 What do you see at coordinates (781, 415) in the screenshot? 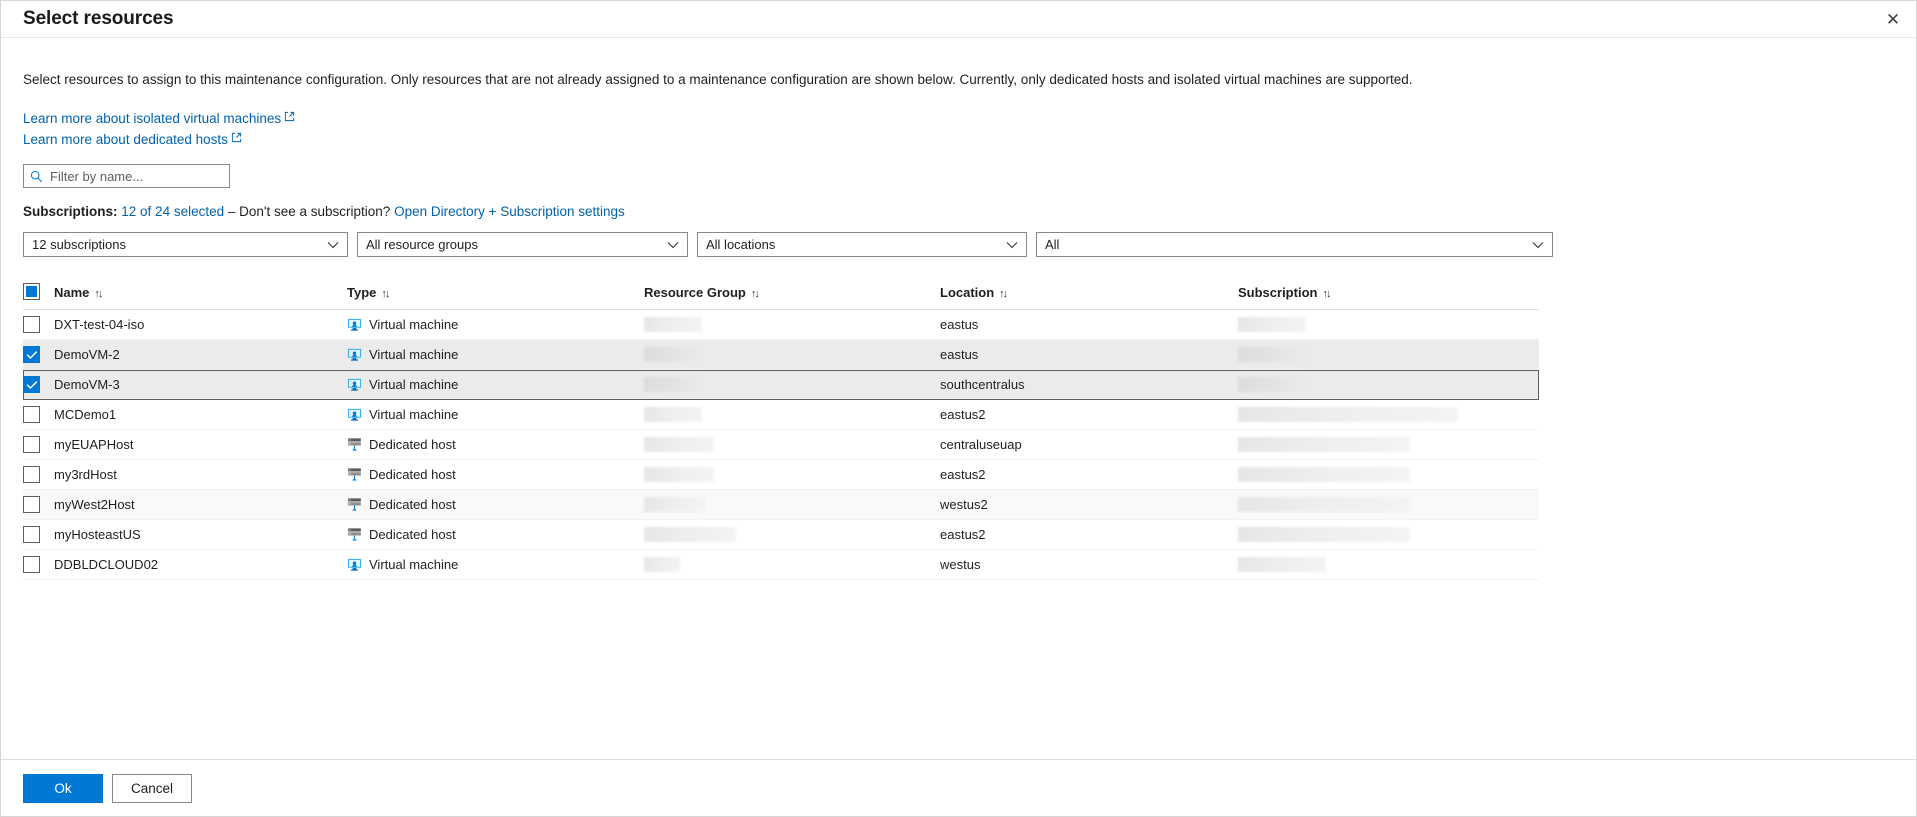
I see `table-row: MCDemo1 Virtual machine eastus2` at bounding box center [781, 415].